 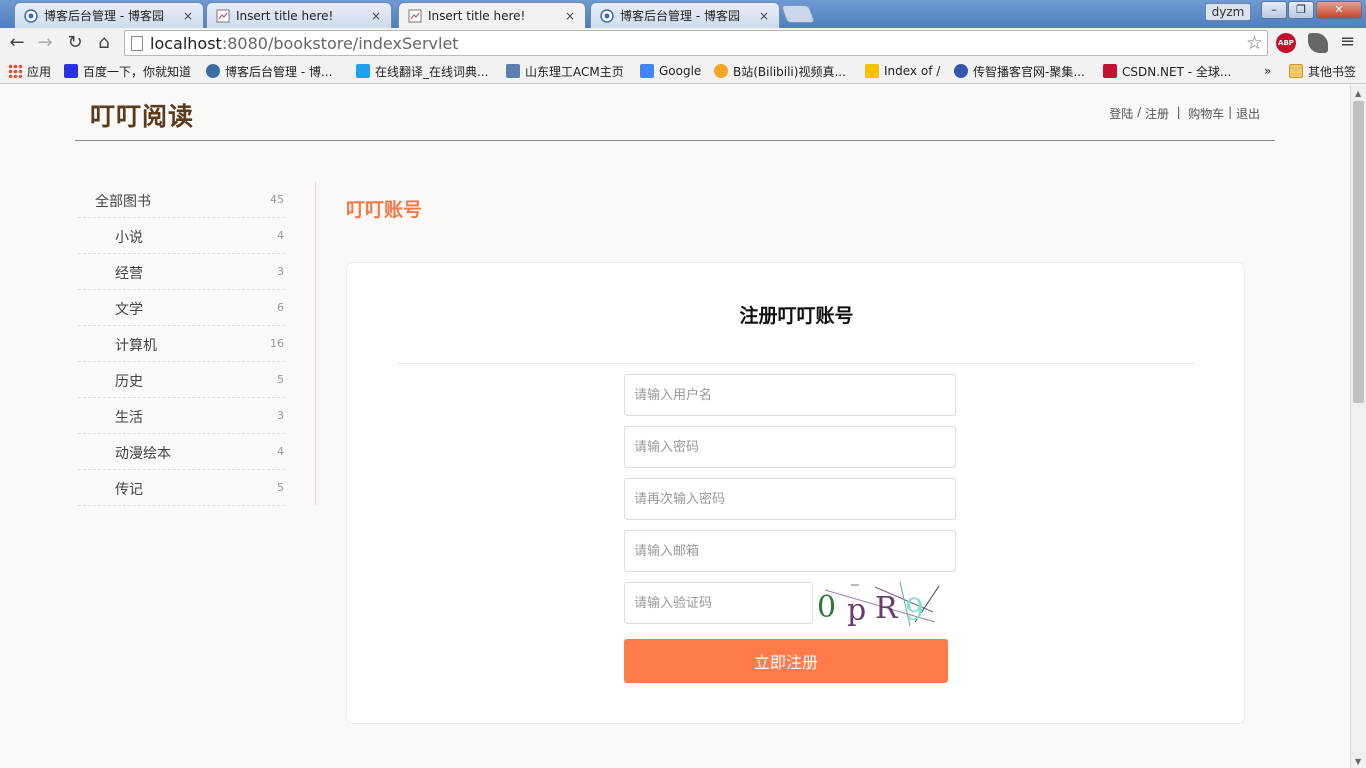 What do you see at coordinates (1358, 252) in the screenshot?
I see `scrollbar-thumb` at bounding box center [1358, 252].